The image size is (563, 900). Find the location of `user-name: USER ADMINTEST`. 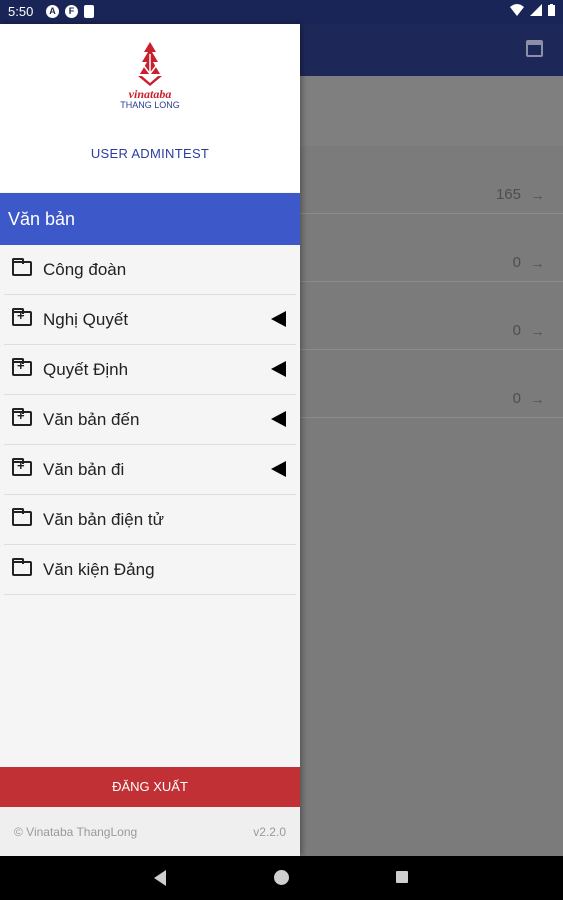

user-name: USER ADMINTEST is located at coordinates (150, 153).